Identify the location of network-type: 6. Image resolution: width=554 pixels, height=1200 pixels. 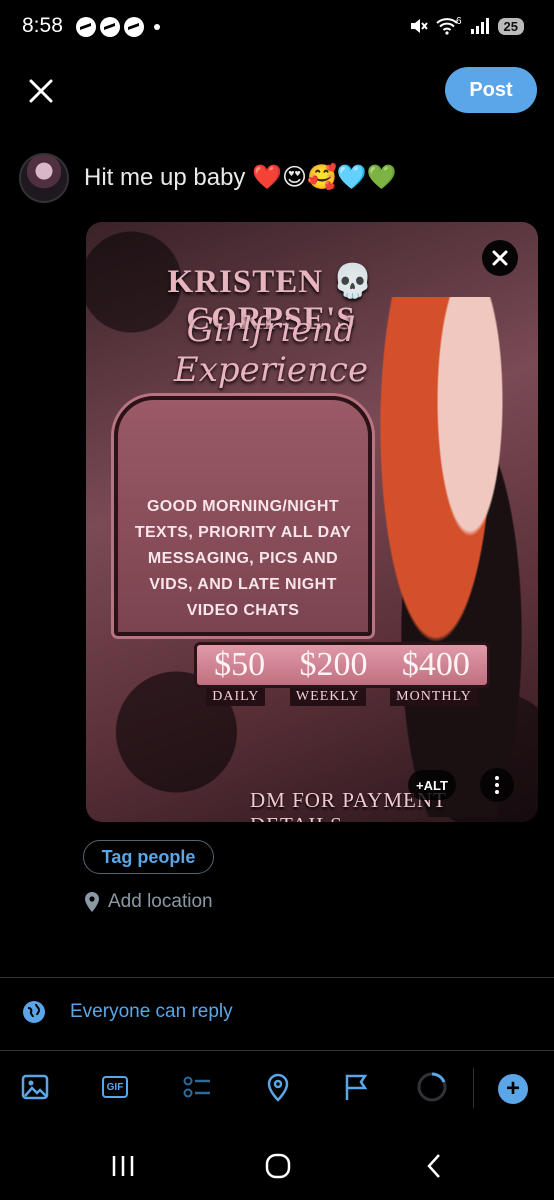
(458, 21).